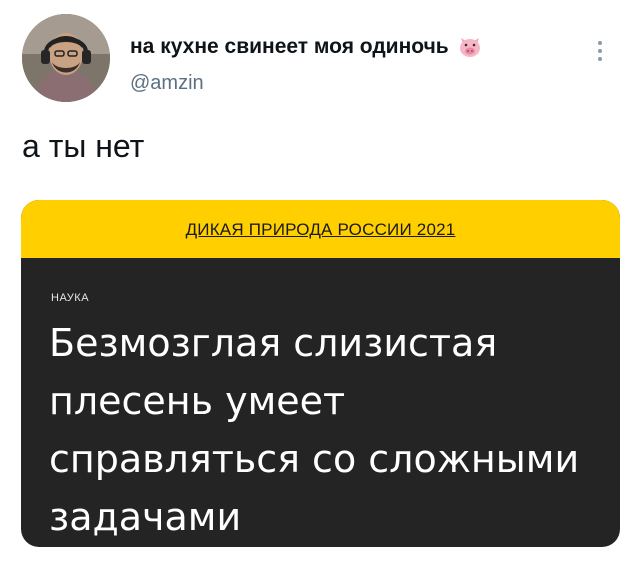 The image size is (640, 574). What do you see at coordinates (66, 58) in the screenshot?
I see `avatar` at bounding box center [66, 58].